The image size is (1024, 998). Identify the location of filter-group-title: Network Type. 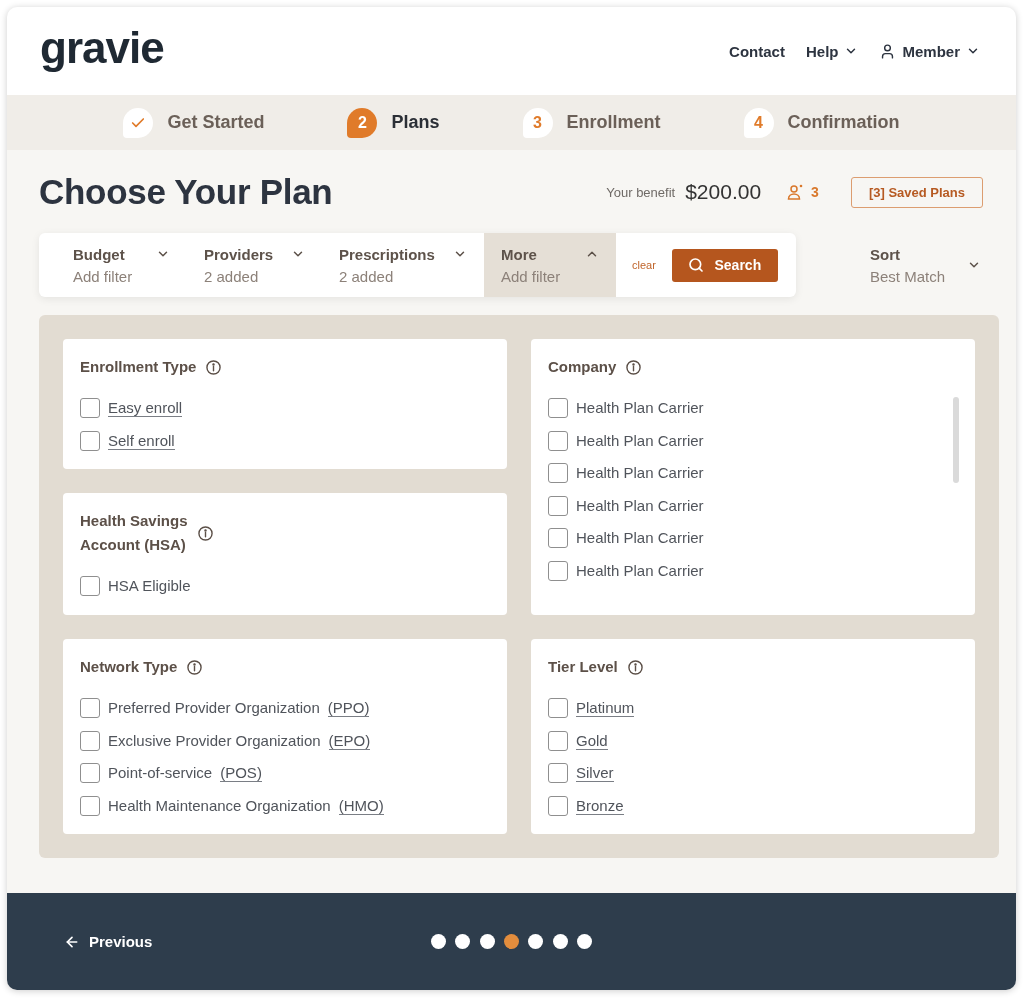
(129, 667).